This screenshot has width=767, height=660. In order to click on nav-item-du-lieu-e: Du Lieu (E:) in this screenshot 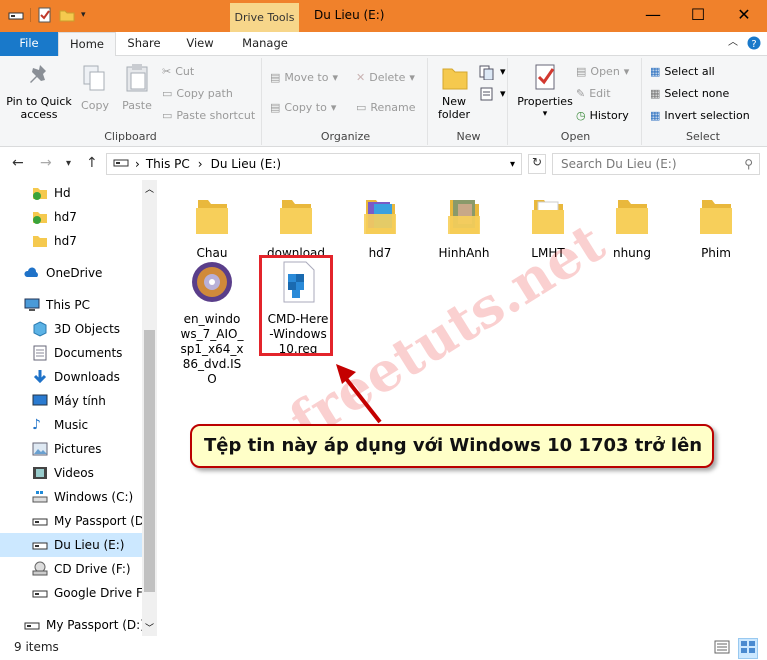, I will do `click(71, 545)`.